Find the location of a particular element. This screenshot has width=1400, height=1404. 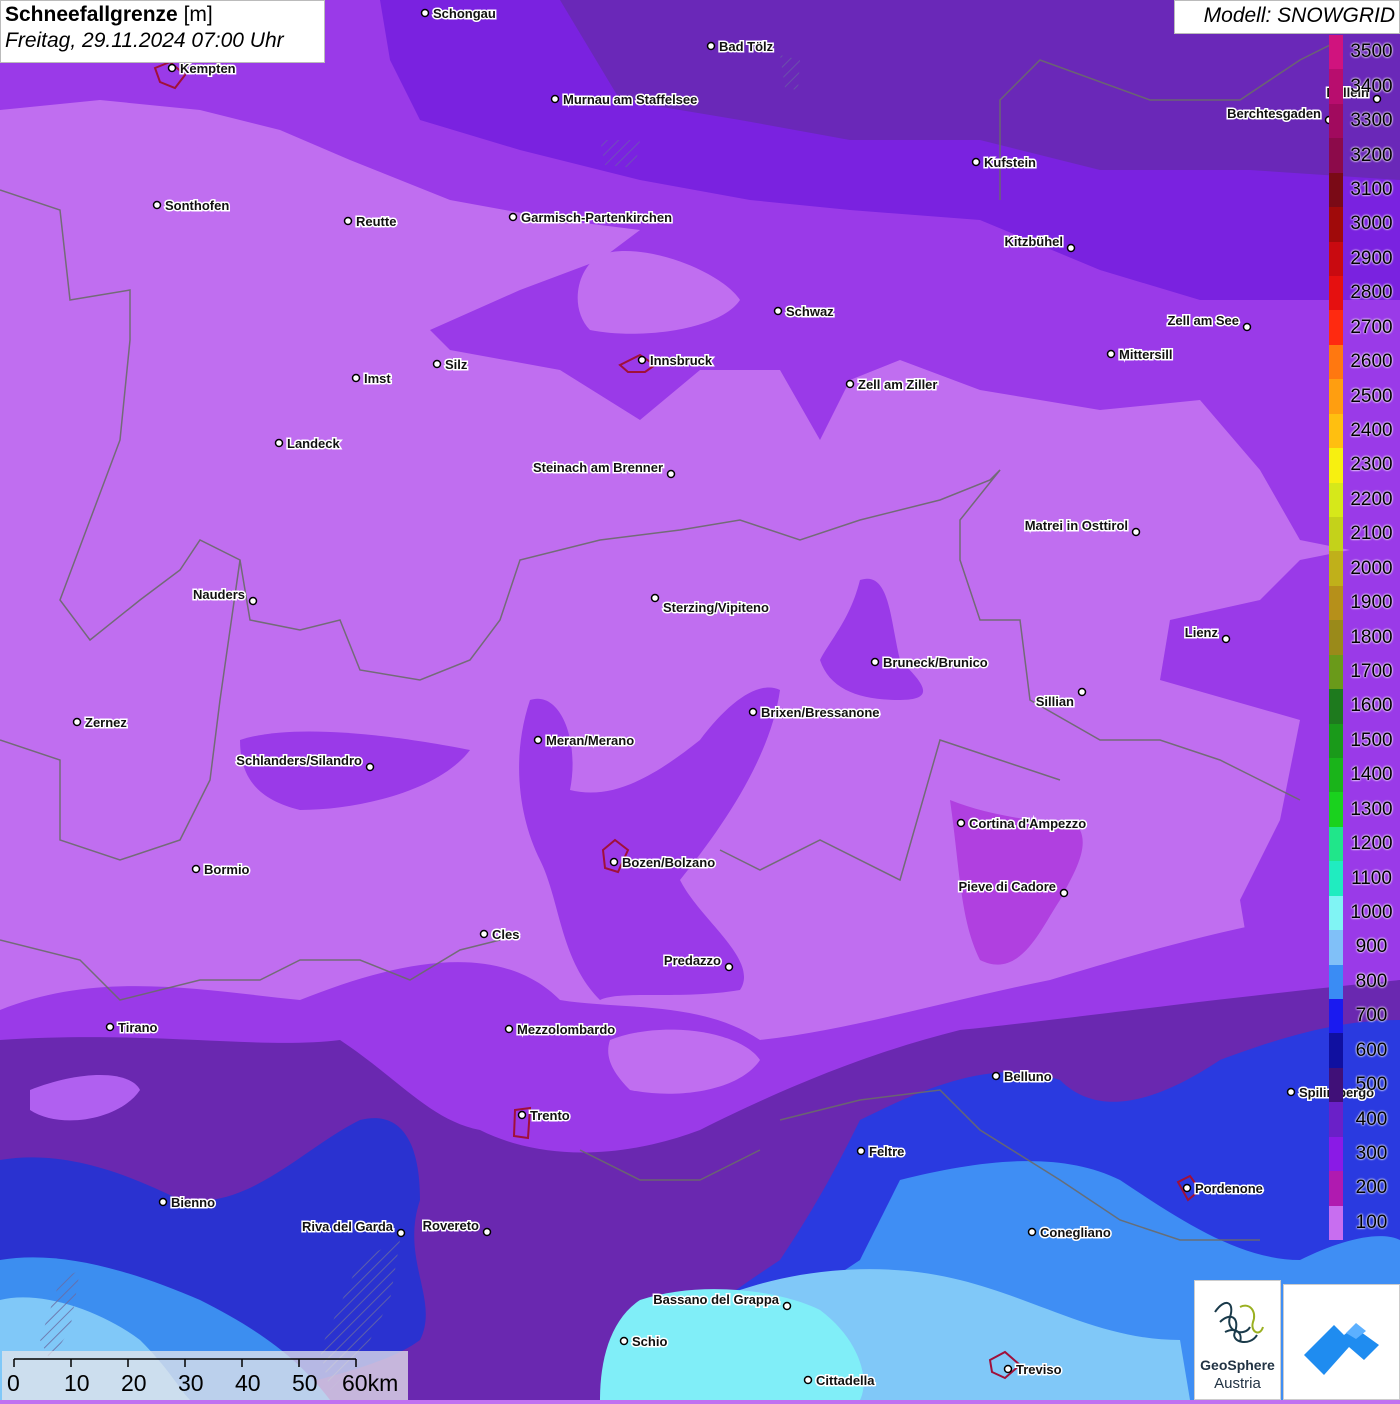

scale-tick-label: 0 is located at coordinates (13, 1383).